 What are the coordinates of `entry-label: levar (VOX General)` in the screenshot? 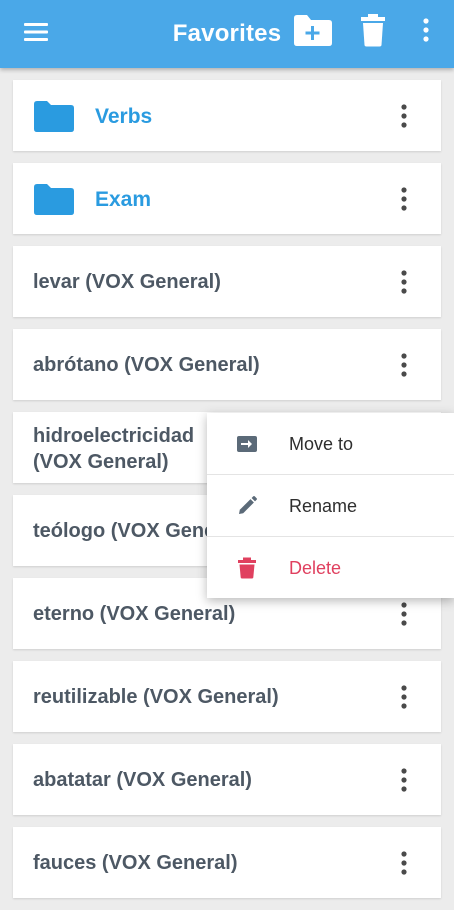 It's located at (127, 282).